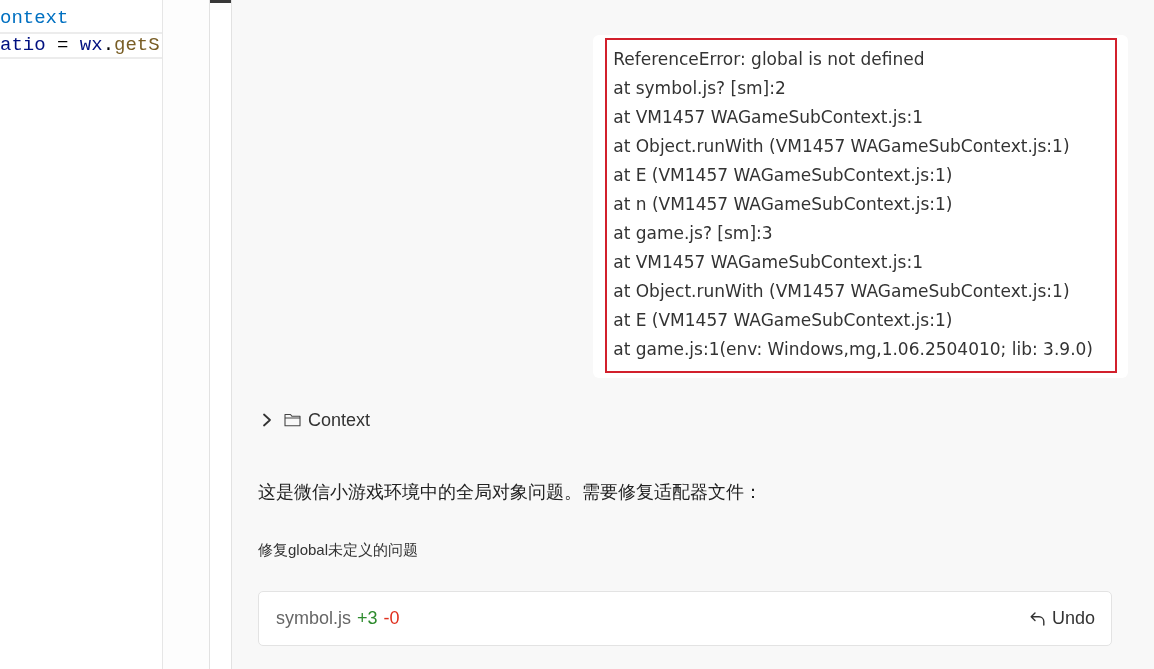 The width and height of the screenshot is (1154, 669). What do you see at coordinates (313, 618) in the screenshot?
I see `file-name: symbol.js` at bounding box center [313, 618].